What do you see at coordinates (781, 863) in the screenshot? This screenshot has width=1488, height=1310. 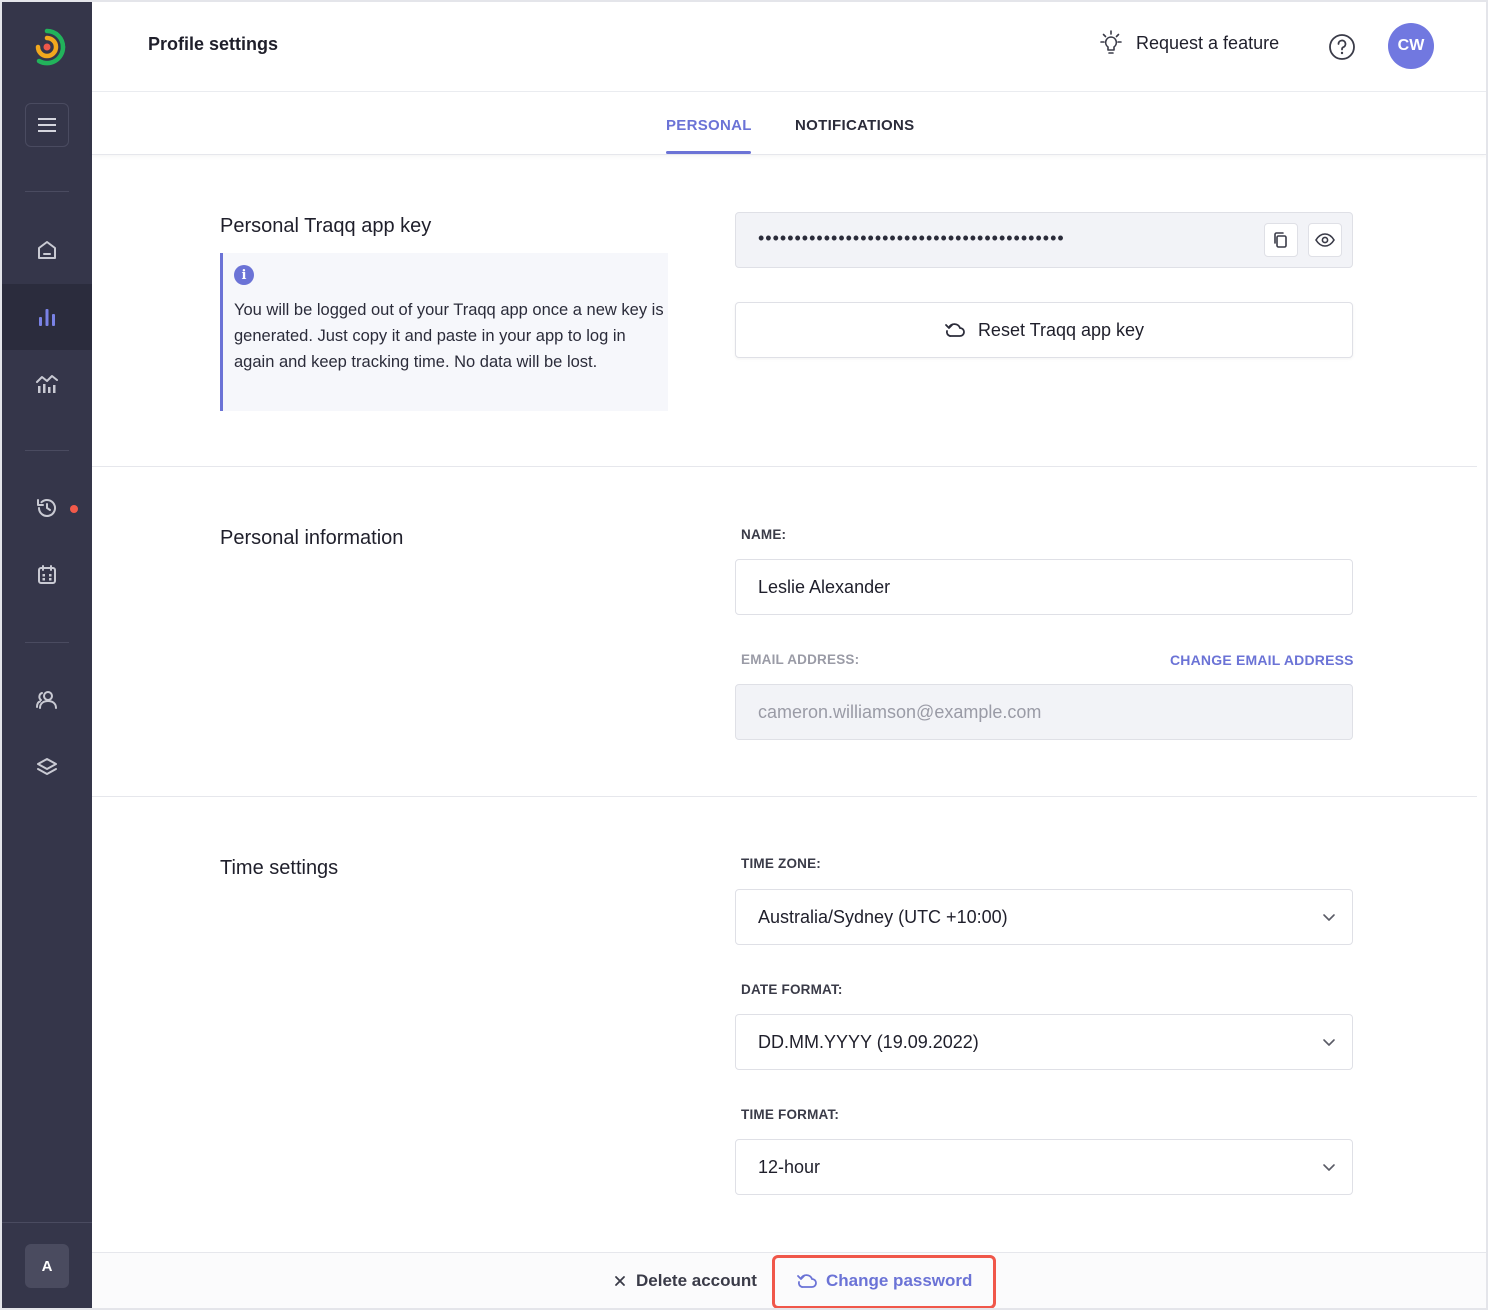 I see `timezone-label: TIME ZONE:` at bounding box center [781, 863].